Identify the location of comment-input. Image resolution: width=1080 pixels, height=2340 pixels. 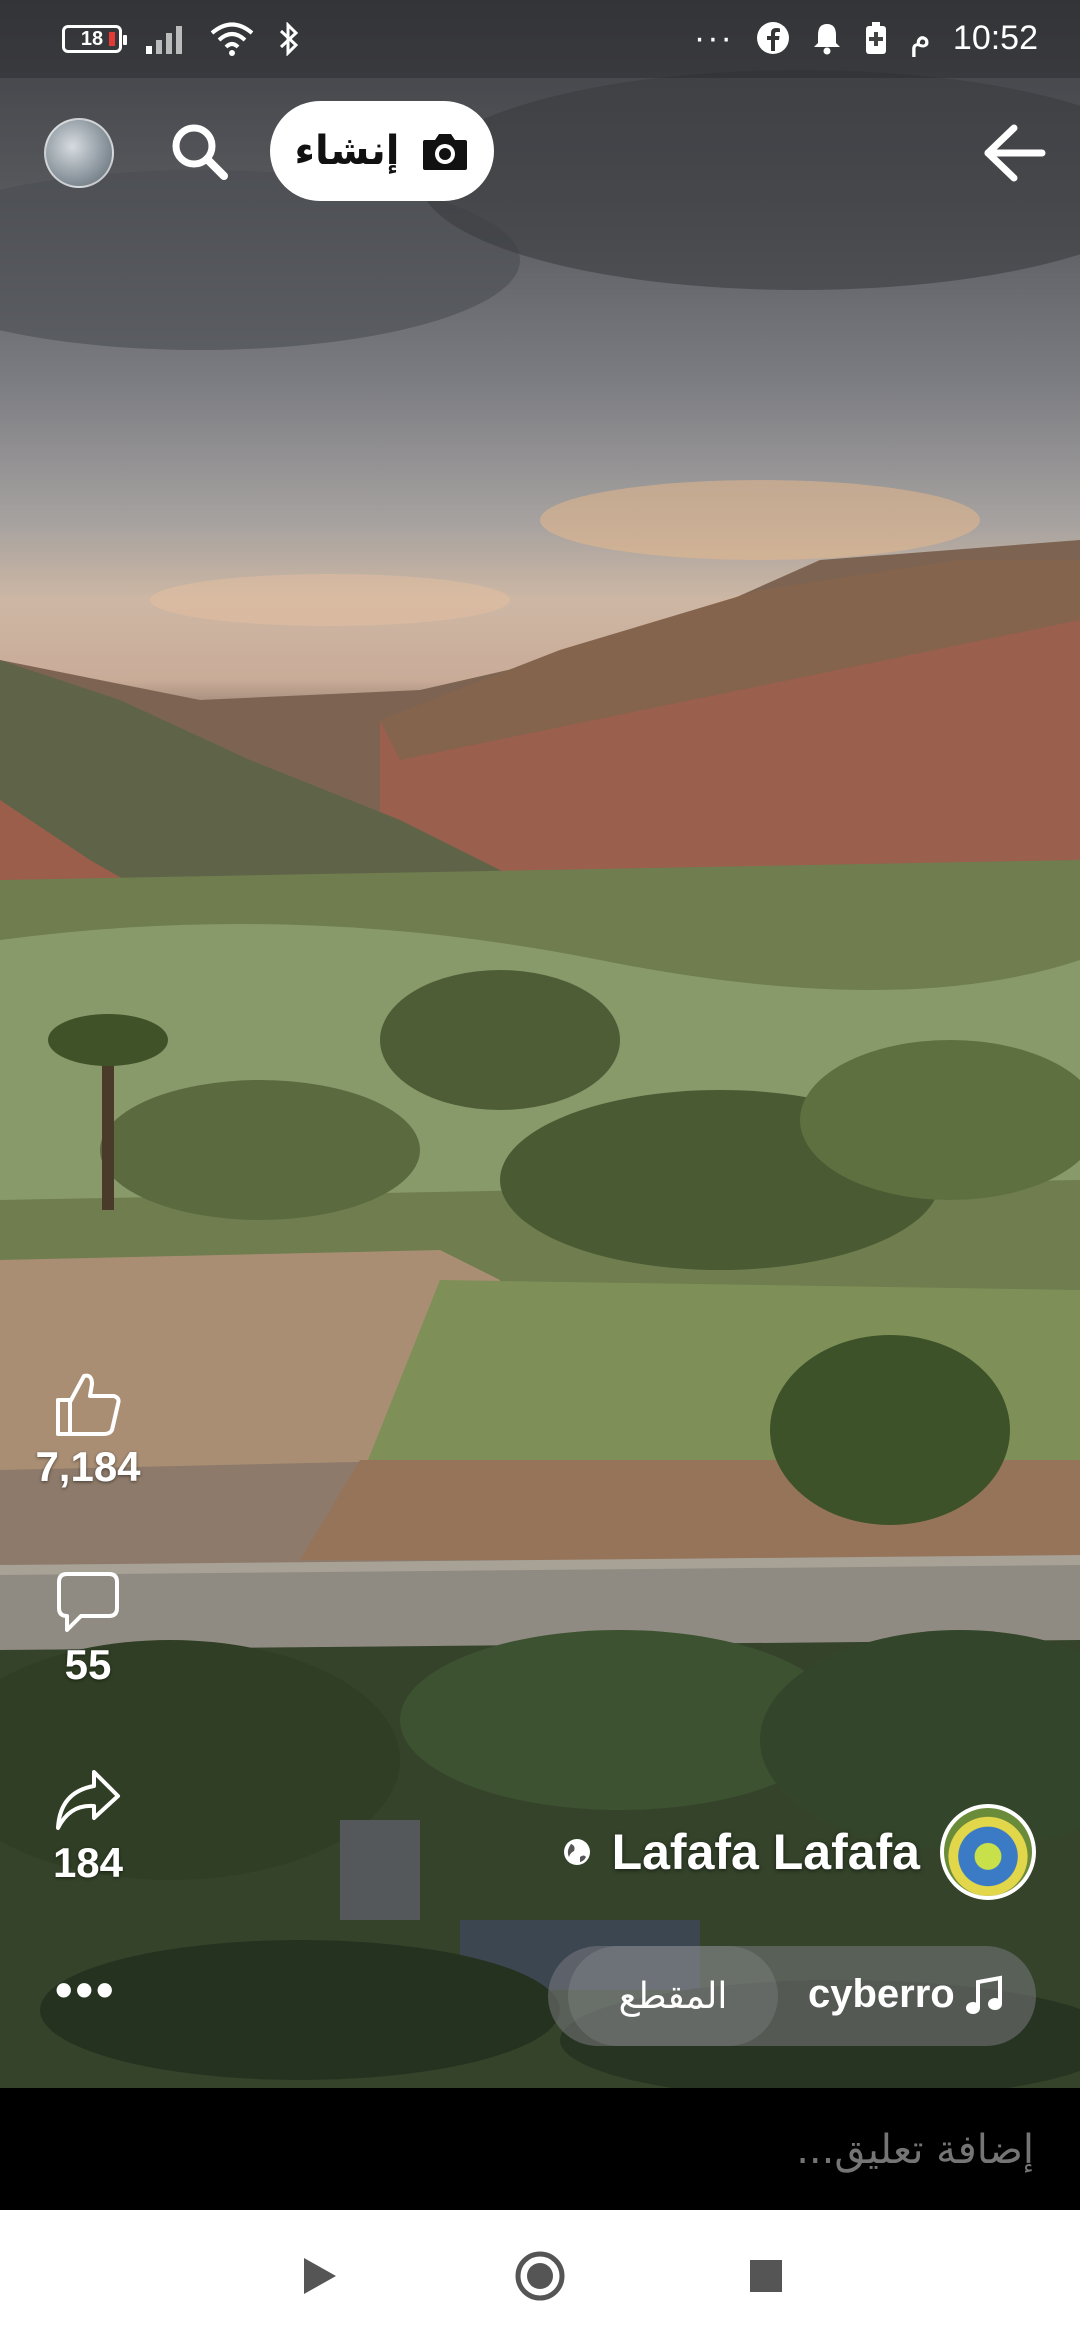
(684, 2150).